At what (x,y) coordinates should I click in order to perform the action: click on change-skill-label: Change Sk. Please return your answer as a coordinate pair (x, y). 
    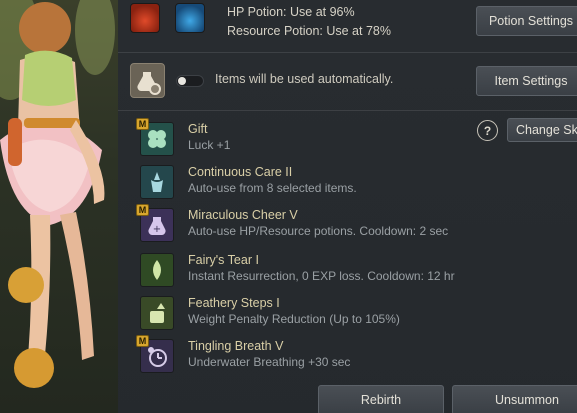
    Looking at the image, I should click on (546, 130).